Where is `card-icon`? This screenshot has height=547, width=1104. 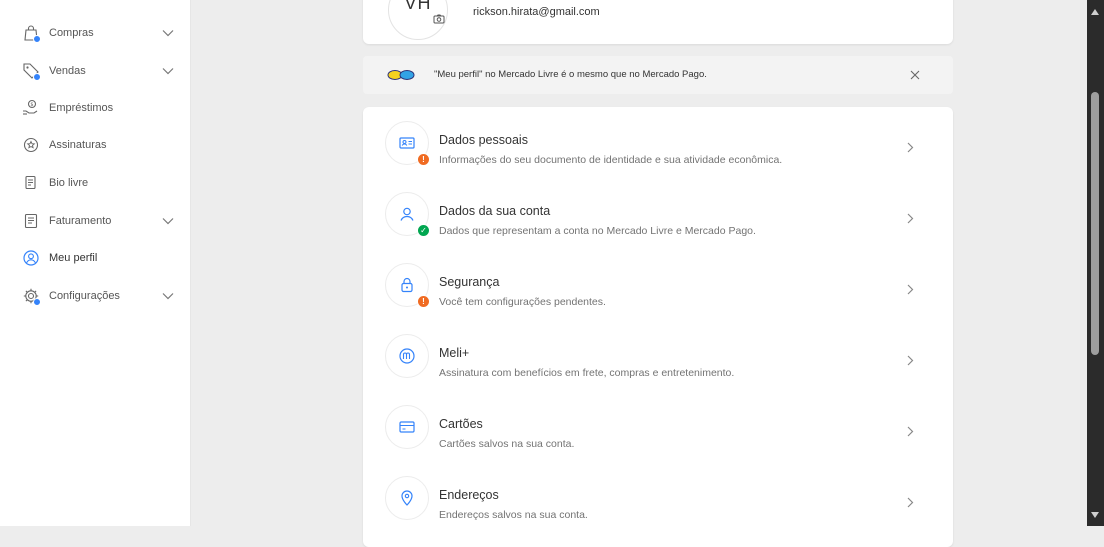
card-icon is located at coordinates (407, 427).